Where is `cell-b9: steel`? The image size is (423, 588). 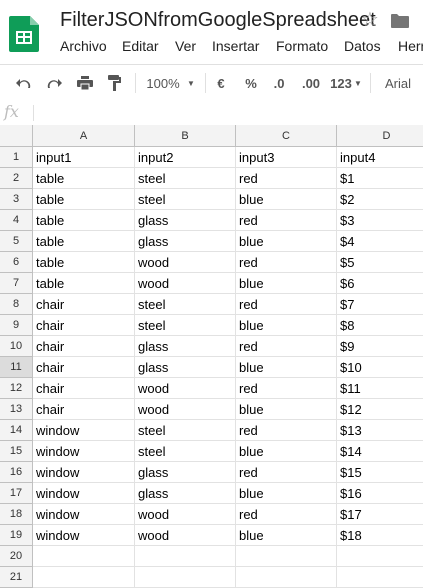 cell-b9: steel is located at coordinates (185, 325).